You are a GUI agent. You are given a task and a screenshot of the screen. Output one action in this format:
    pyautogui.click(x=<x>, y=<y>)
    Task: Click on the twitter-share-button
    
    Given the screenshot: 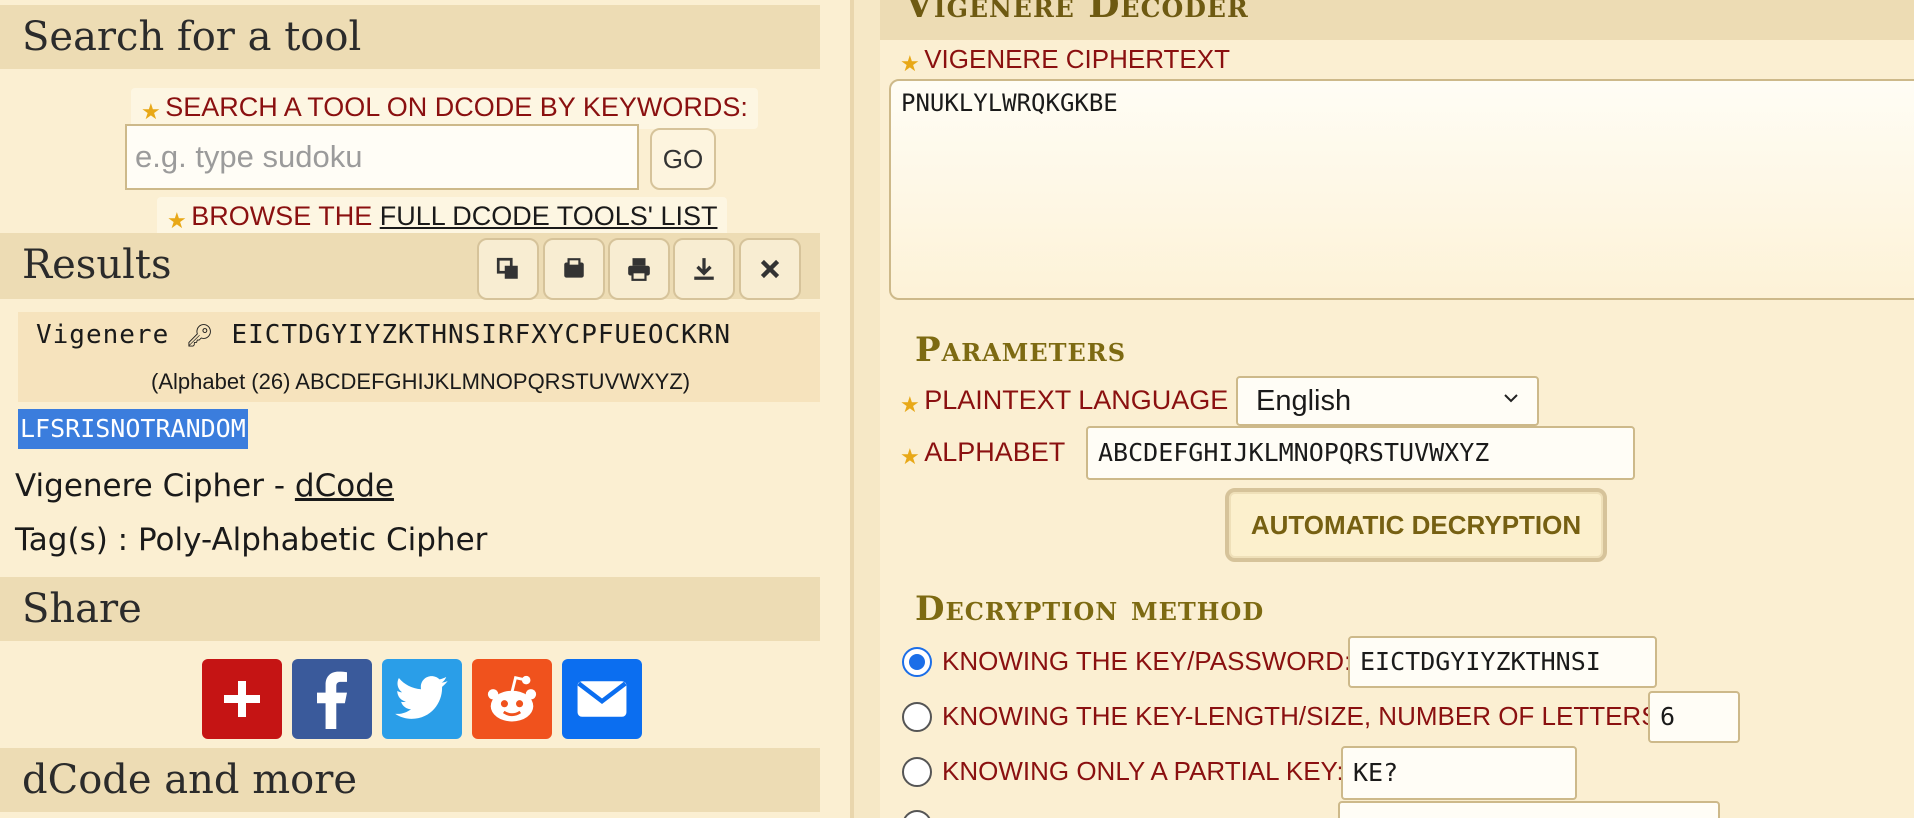 What is the action you would take?
    pyautogui.click(x=422, y=699)
    